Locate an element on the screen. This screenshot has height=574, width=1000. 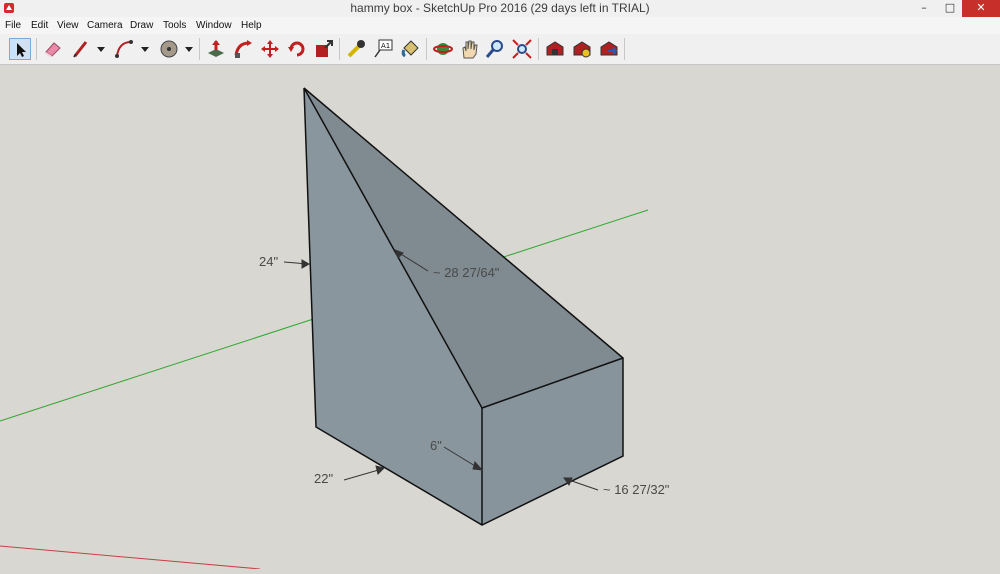
move-tool-button is located at coordinates (270, 49).